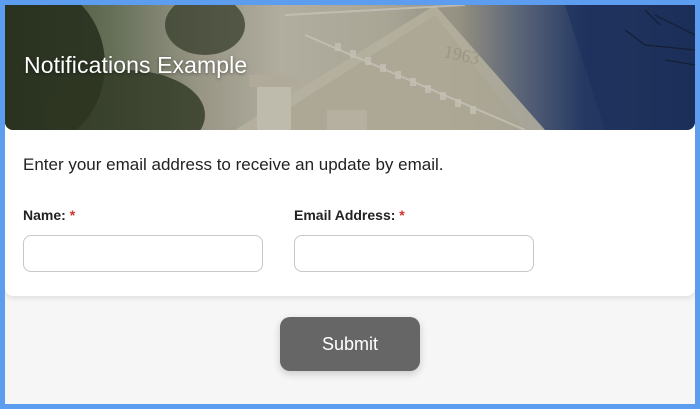  I want to click on page-title: Notifications Example, so click(136, 65).